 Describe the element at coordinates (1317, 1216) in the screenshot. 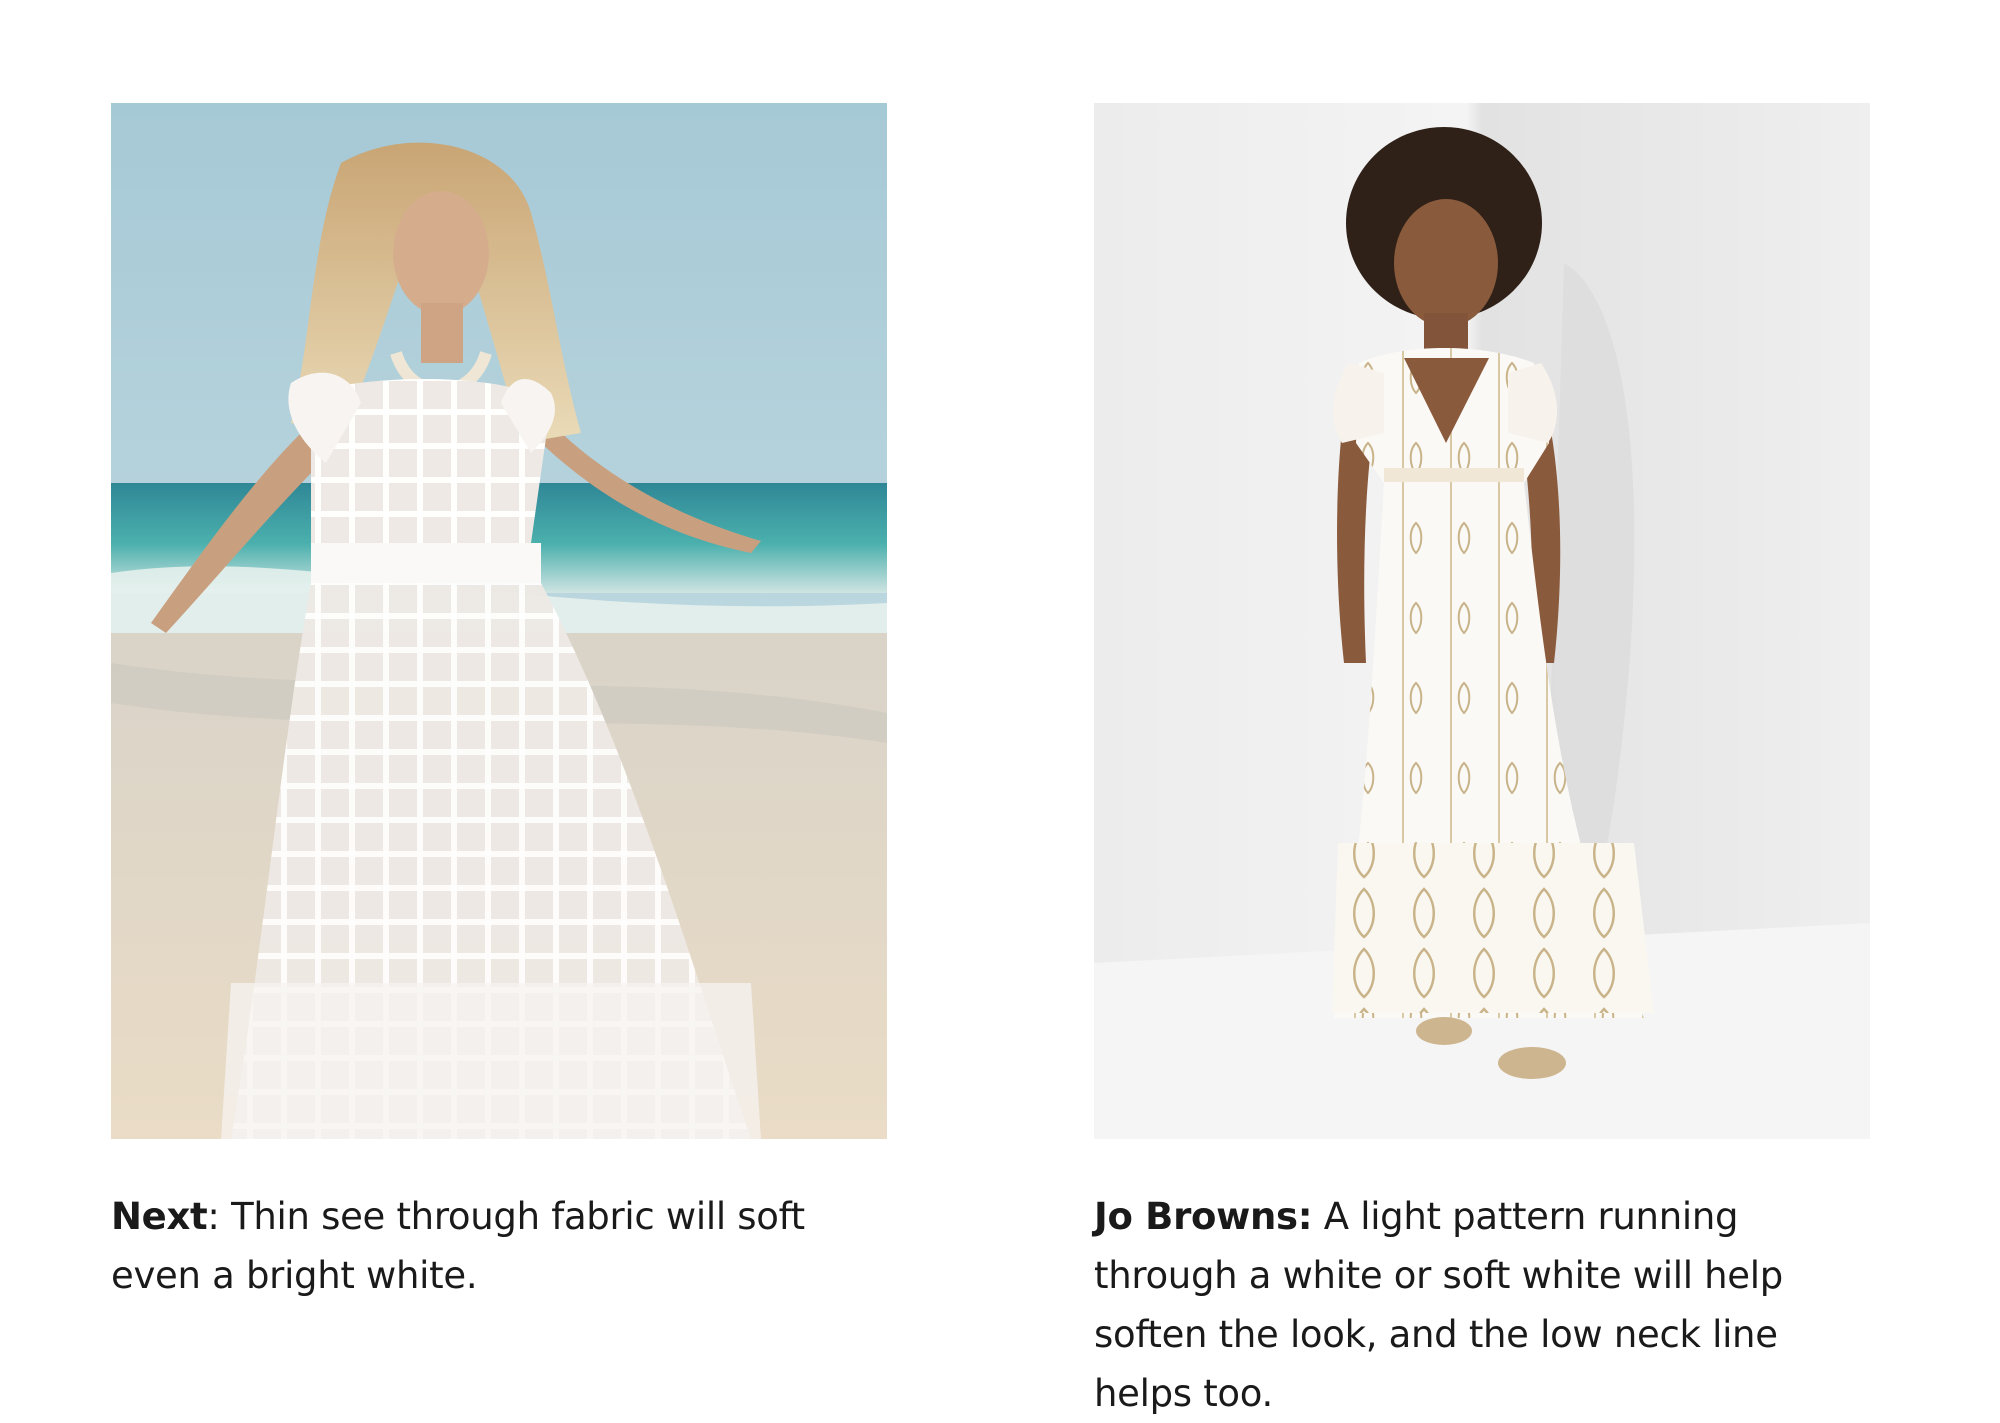

I see `caption-separator` at that location.